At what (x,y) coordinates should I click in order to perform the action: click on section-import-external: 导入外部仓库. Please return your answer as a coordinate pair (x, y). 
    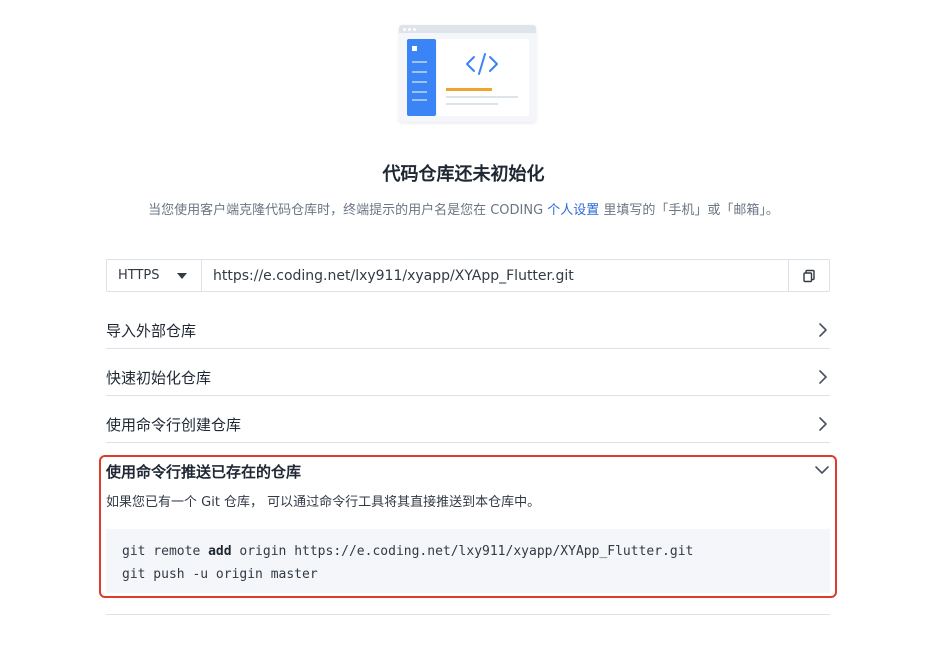
    Looking at the image, I should click on (468, 334).